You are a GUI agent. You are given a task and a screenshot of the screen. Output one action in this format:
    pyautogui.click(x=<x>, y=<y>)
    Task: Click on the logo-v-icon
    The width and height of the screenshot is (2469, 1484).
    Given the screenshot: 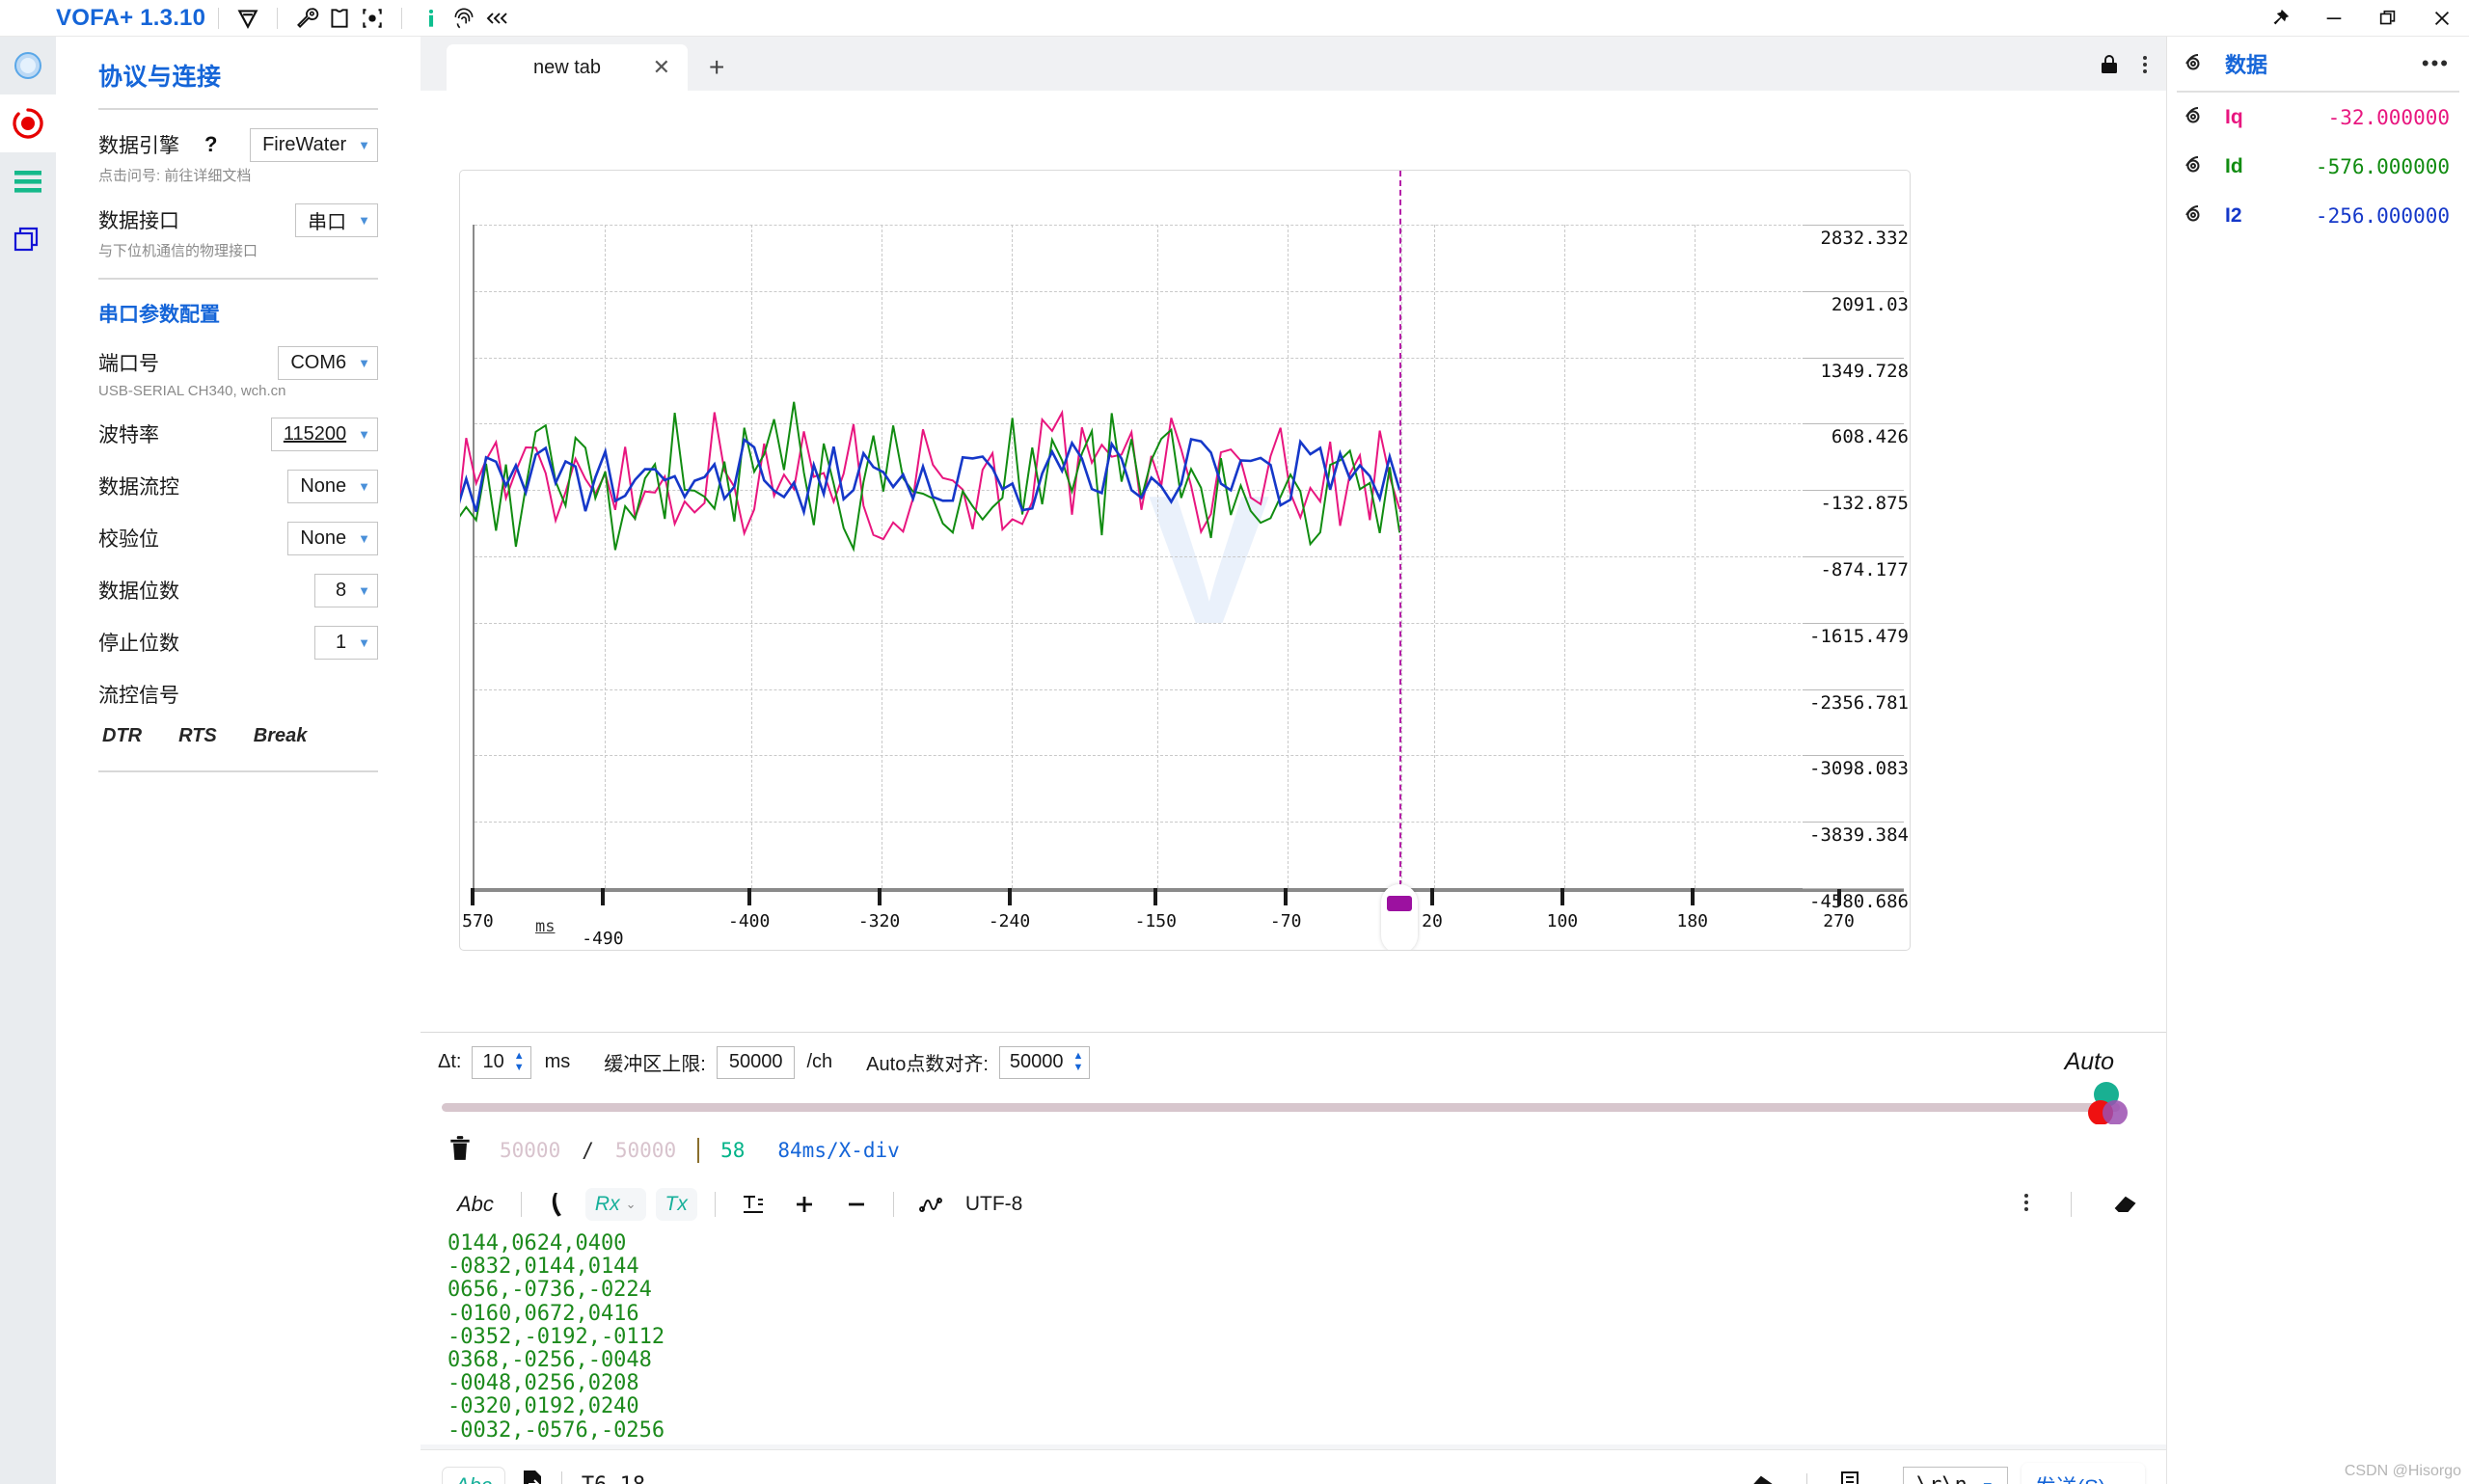 What is the action you would take?
    pyautogui.click(x=247, y=18)
    